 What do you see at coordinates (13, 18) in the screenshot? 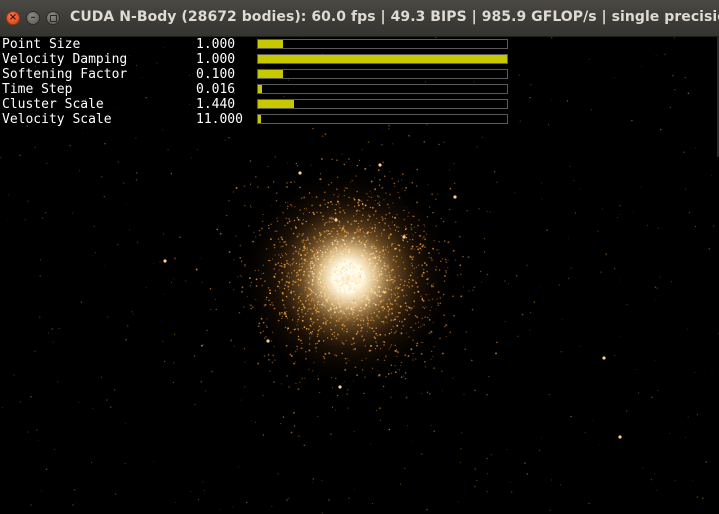
I see `close-icon: ×` at bounding box center [13, 18].